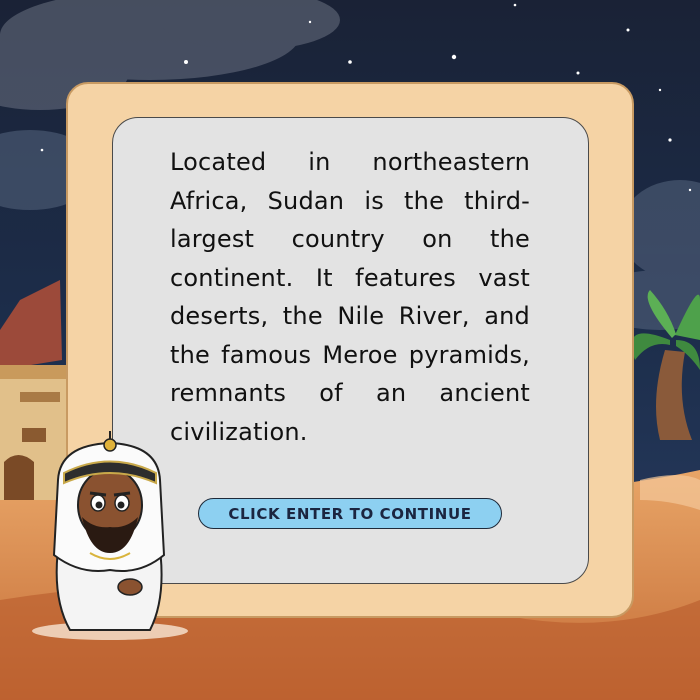 This screenshot has width=700, height=700. What do you see at coordinates (350, 513) in the screenshot?
I see `continue-button: CLICK ENTER TO CONTINUE` at bounding box center [350, 513].